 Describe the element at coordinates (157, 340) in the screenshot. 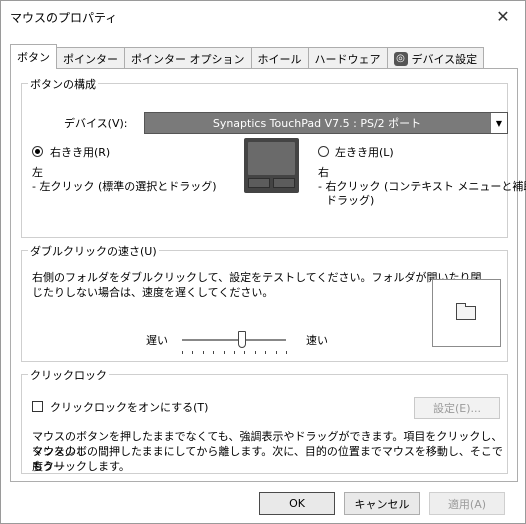

I see `slow-label: 遅い` at that location.